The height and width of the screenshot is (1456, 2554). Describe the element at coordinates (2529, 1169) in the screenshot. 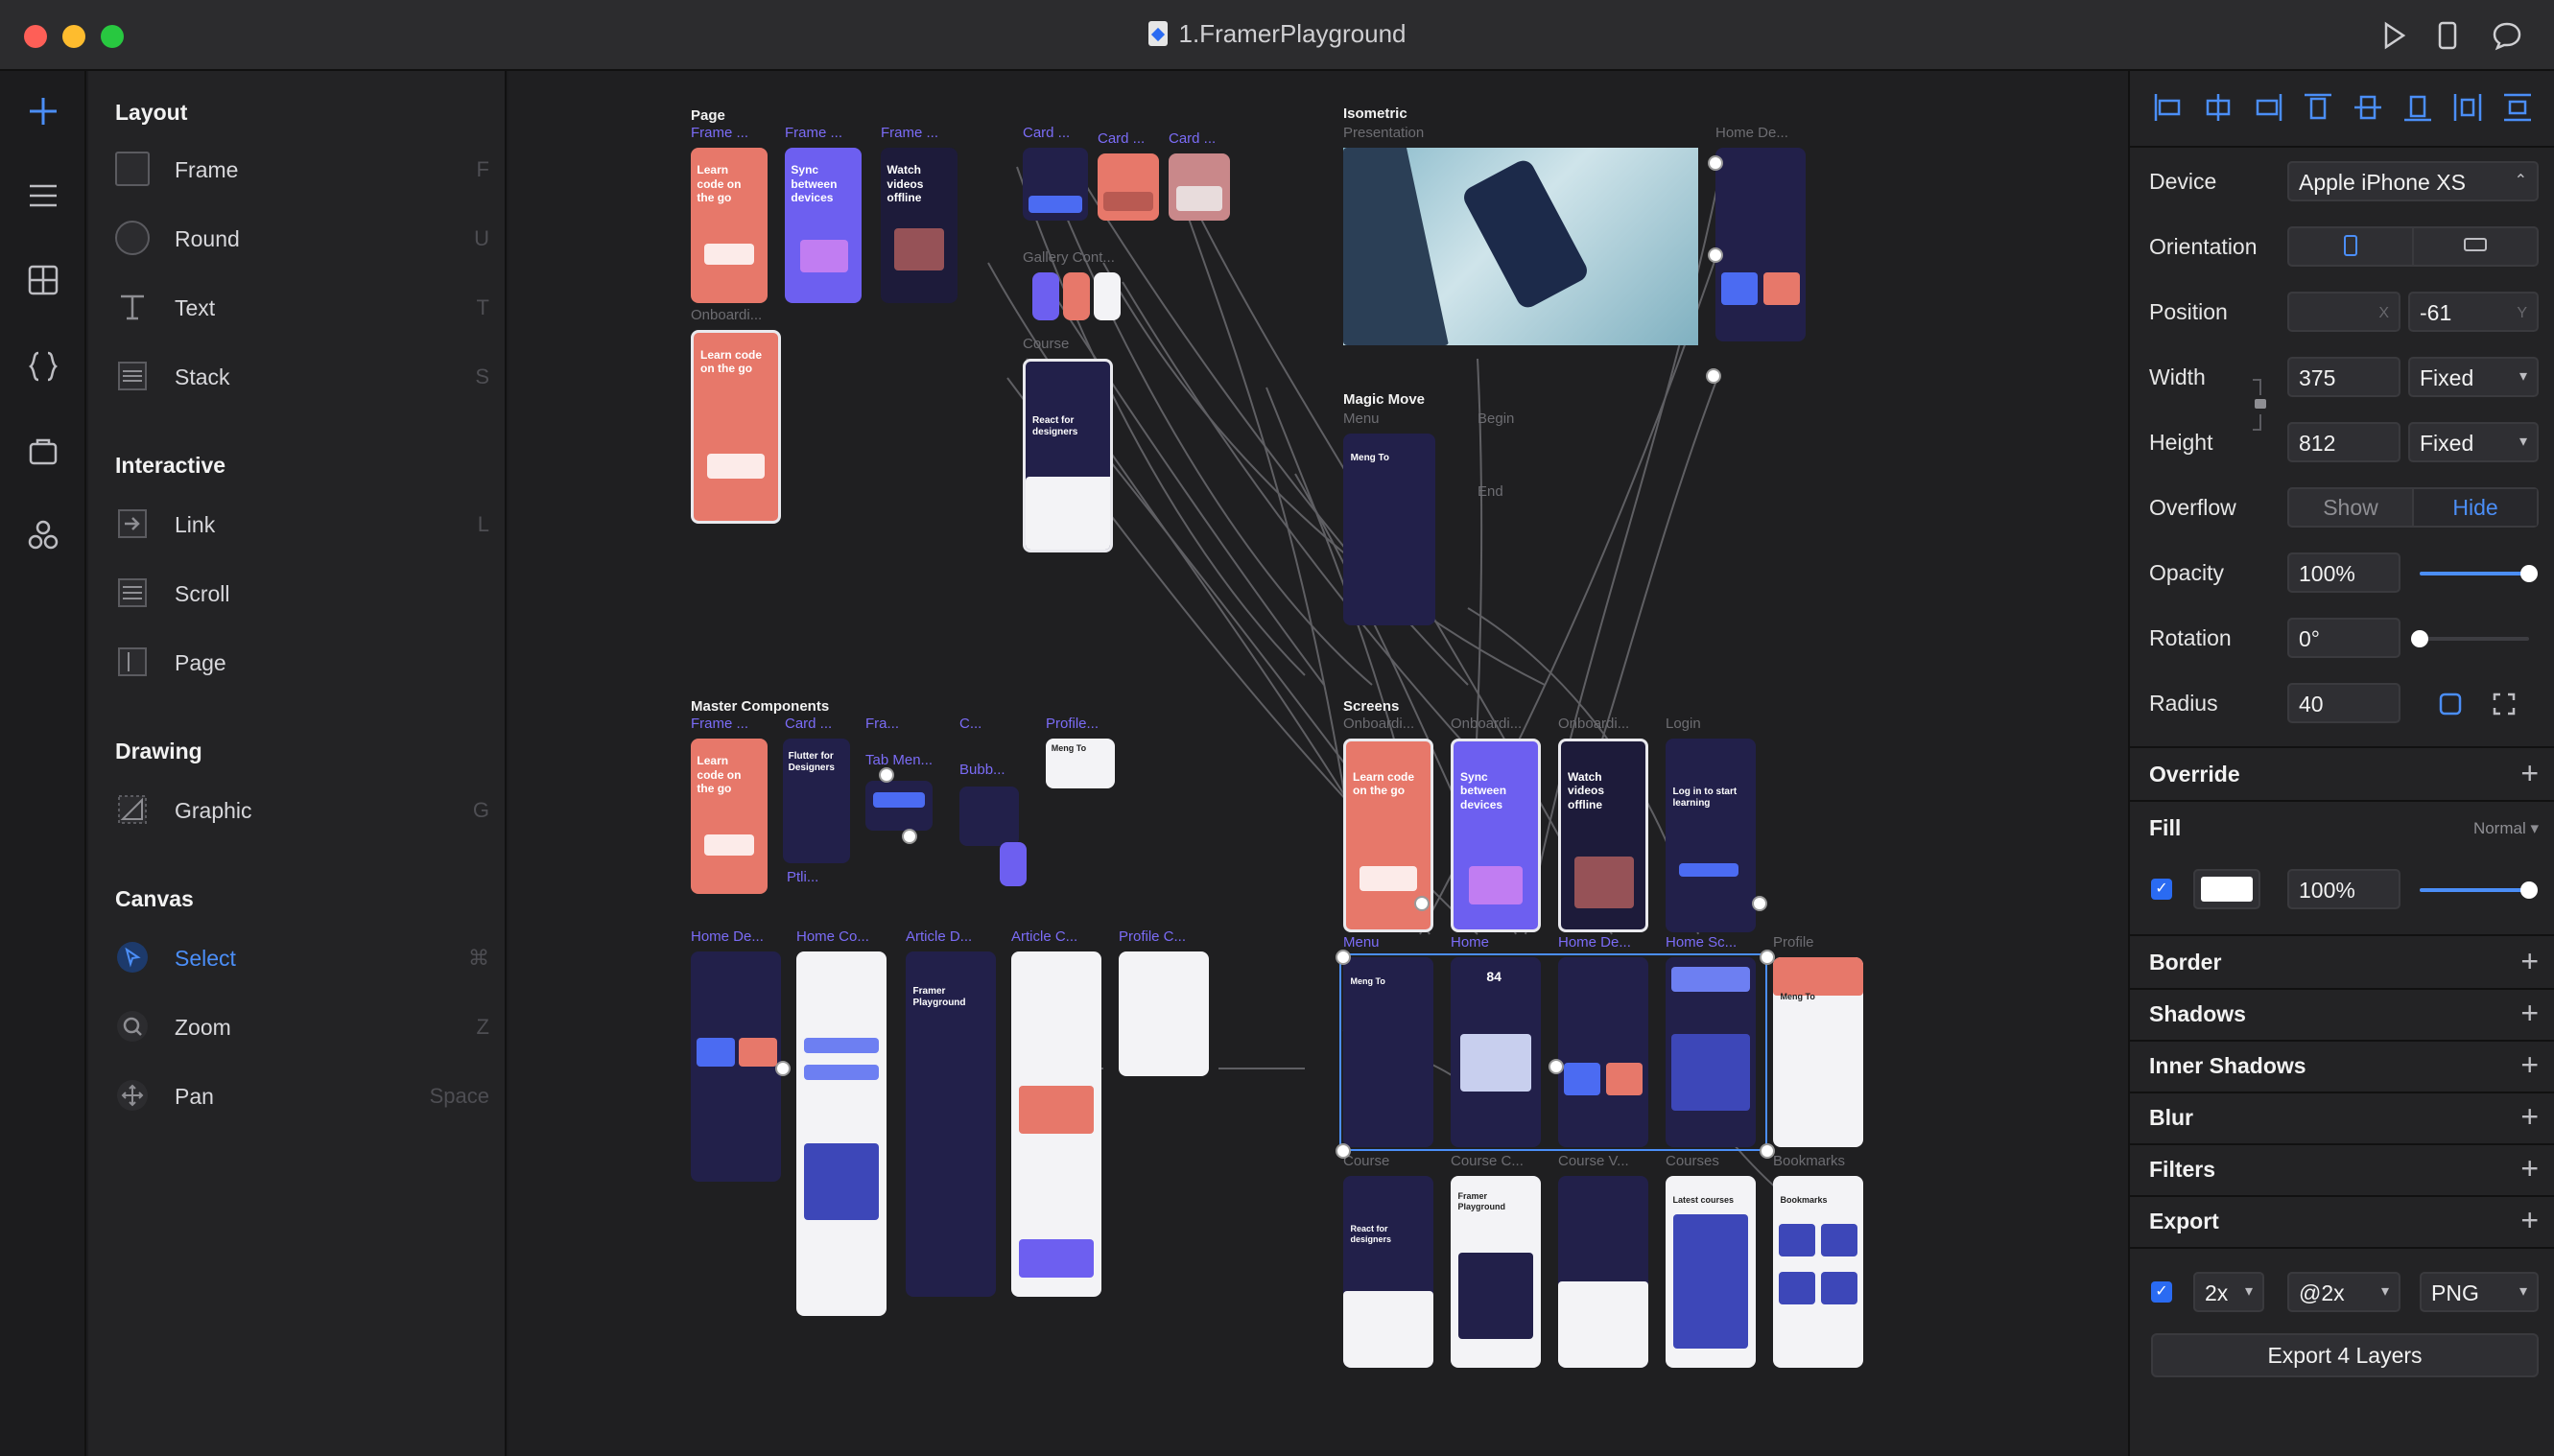

I see `add-filter-icon: +` at that location.